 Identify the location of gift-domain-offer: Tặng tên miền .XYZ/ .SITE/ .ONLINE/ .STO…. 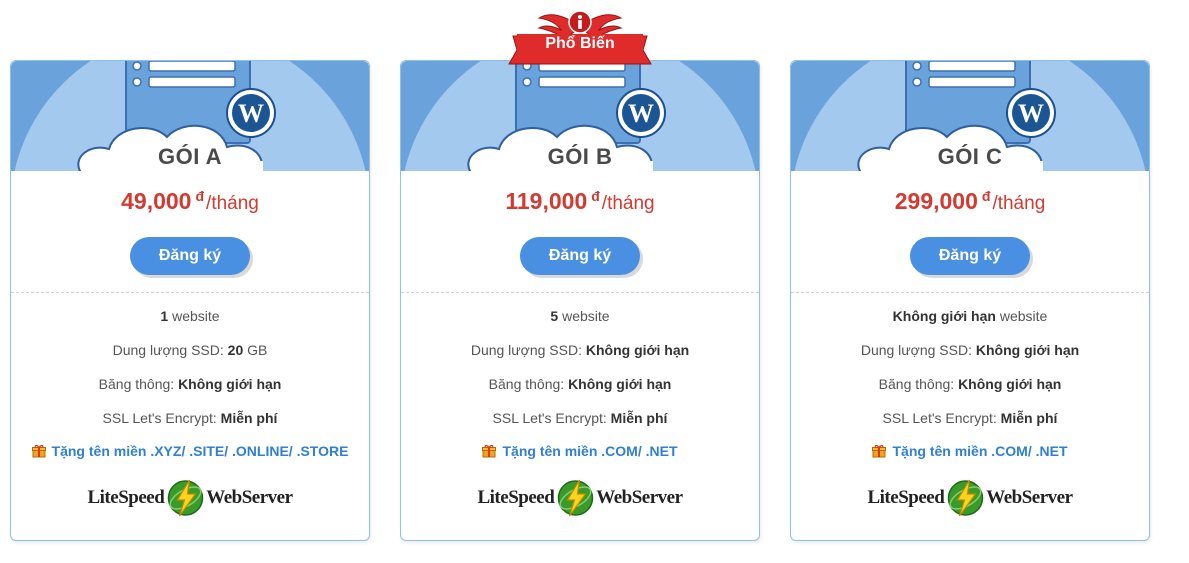
(190, 451).